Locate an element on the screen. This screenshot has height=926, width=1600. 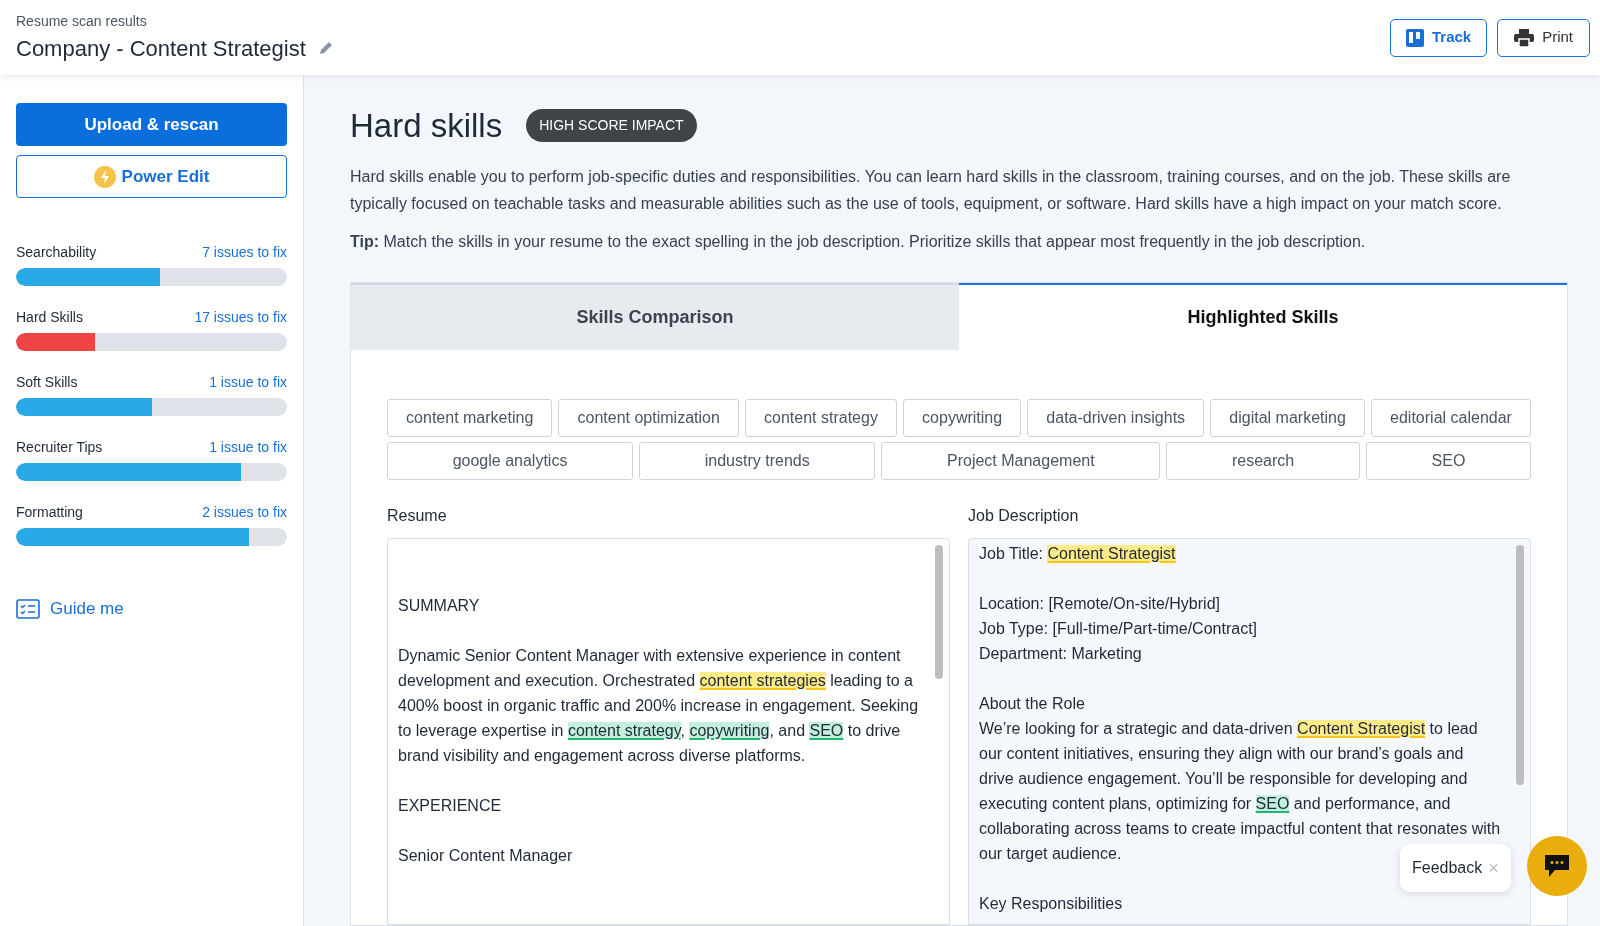
skill-tag: copywriting is located at coordinates (962, 417).